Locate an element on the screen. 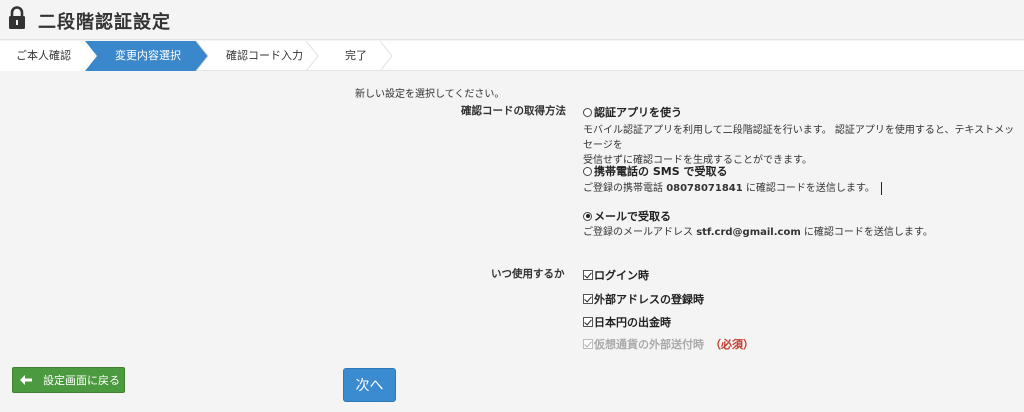 Image resolution: width=1024 pixels, height=412 pixels. required-note: （必須） is located at coordinates (732, 344).